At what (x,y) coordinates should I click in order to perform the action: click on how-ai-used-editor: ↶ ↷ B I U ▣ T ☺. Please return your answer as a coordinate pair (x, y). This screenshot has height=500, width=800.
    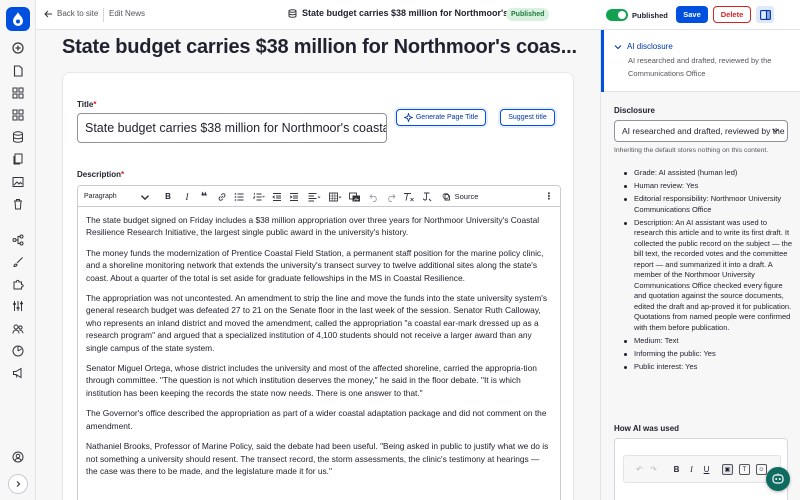
    Looking at the image, I should click on (701, 469).